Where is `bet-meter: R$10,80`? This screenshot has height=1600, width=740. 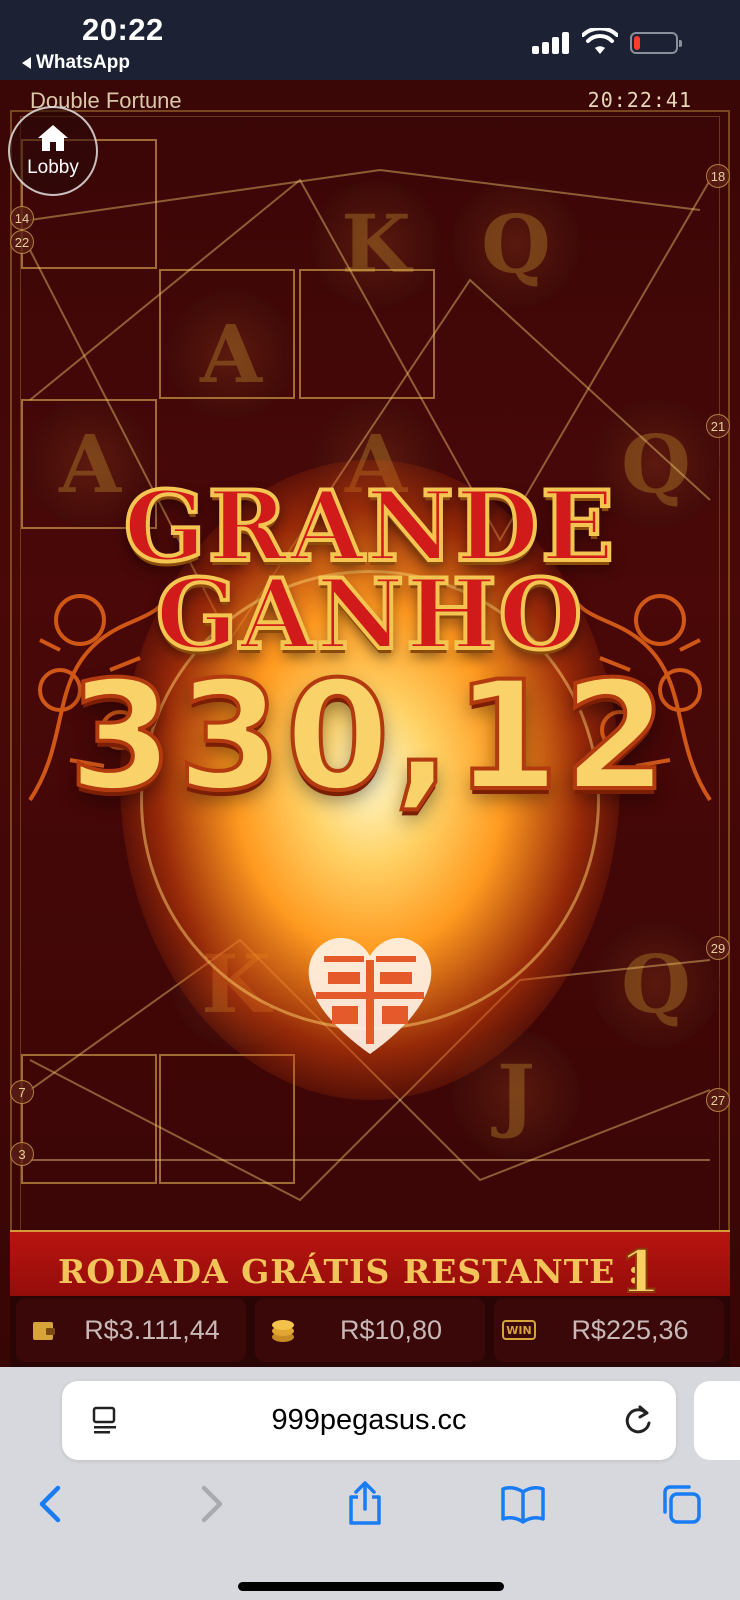 bet-meter: R$10,80 is located at coordinates (370, 1330).